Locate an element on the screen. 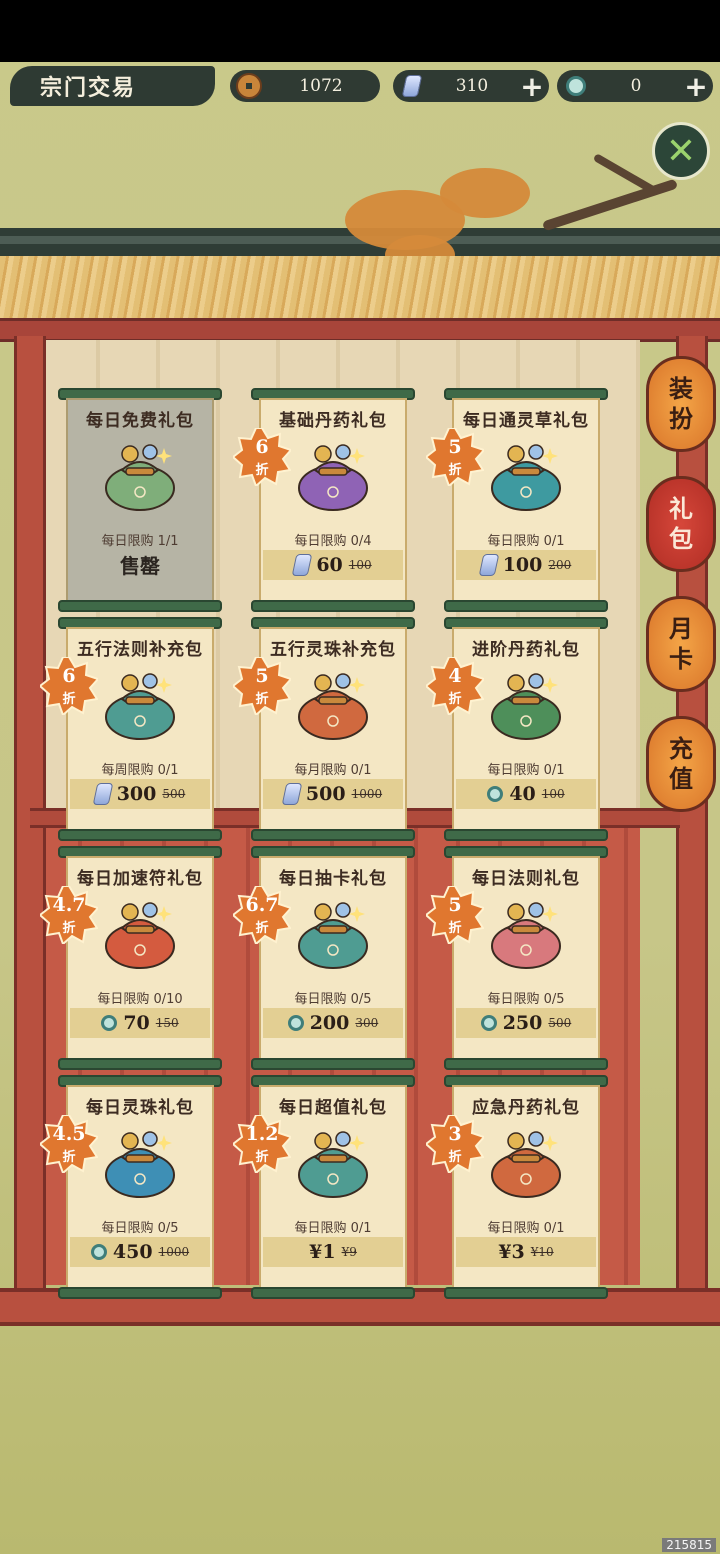 Image resolution: width=720 pixels, height=1554 pixels. discount-value: 6 is located at coordinates (262, 447).